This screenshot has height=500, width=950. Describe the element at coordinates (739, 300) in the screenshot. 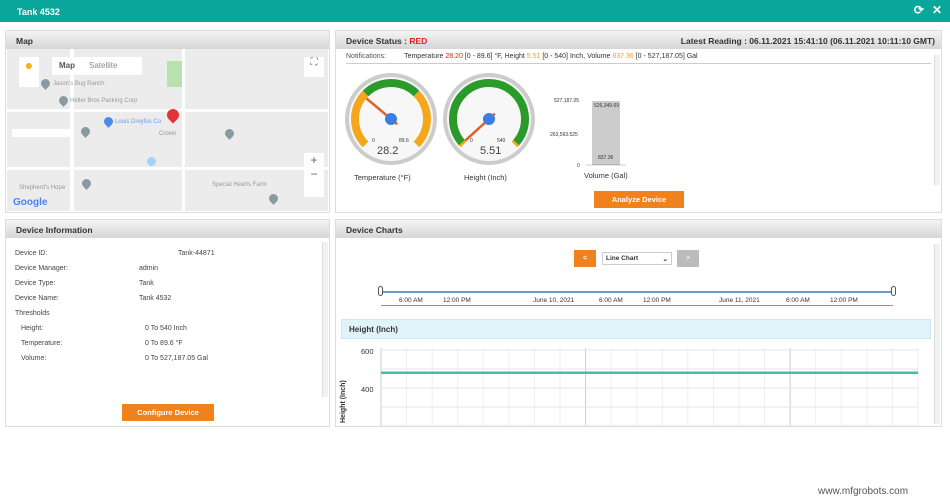

I see `timeline-label: June 11, 2021` at that location.